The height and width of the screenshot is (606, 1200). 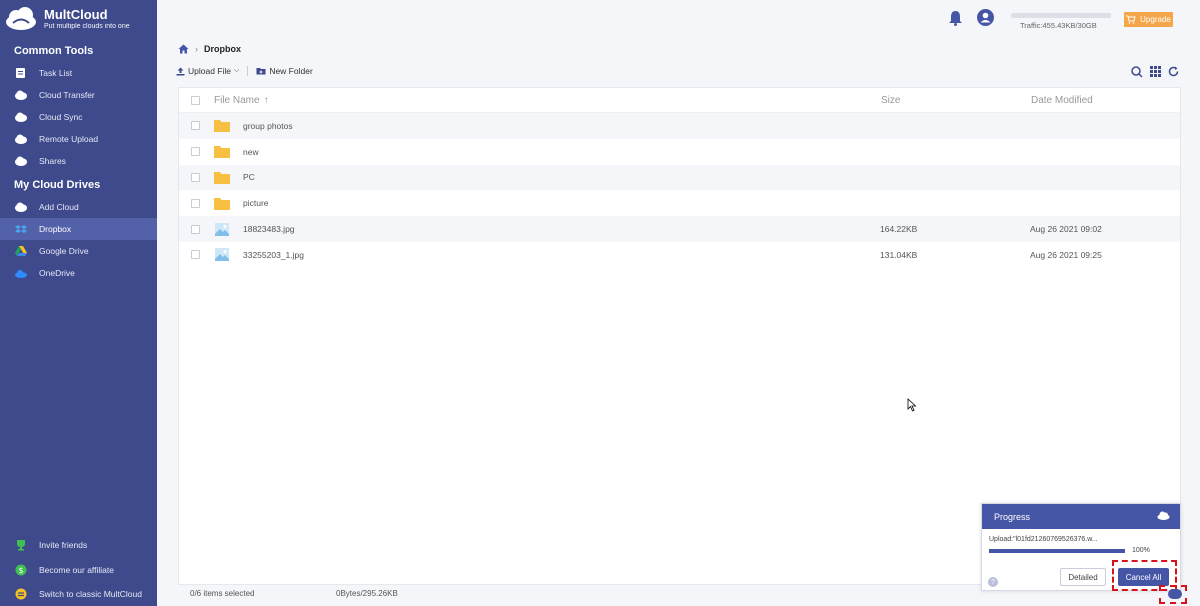 I want to click on breadcrumb-current: Dropbox, so click(x=222, y=49).